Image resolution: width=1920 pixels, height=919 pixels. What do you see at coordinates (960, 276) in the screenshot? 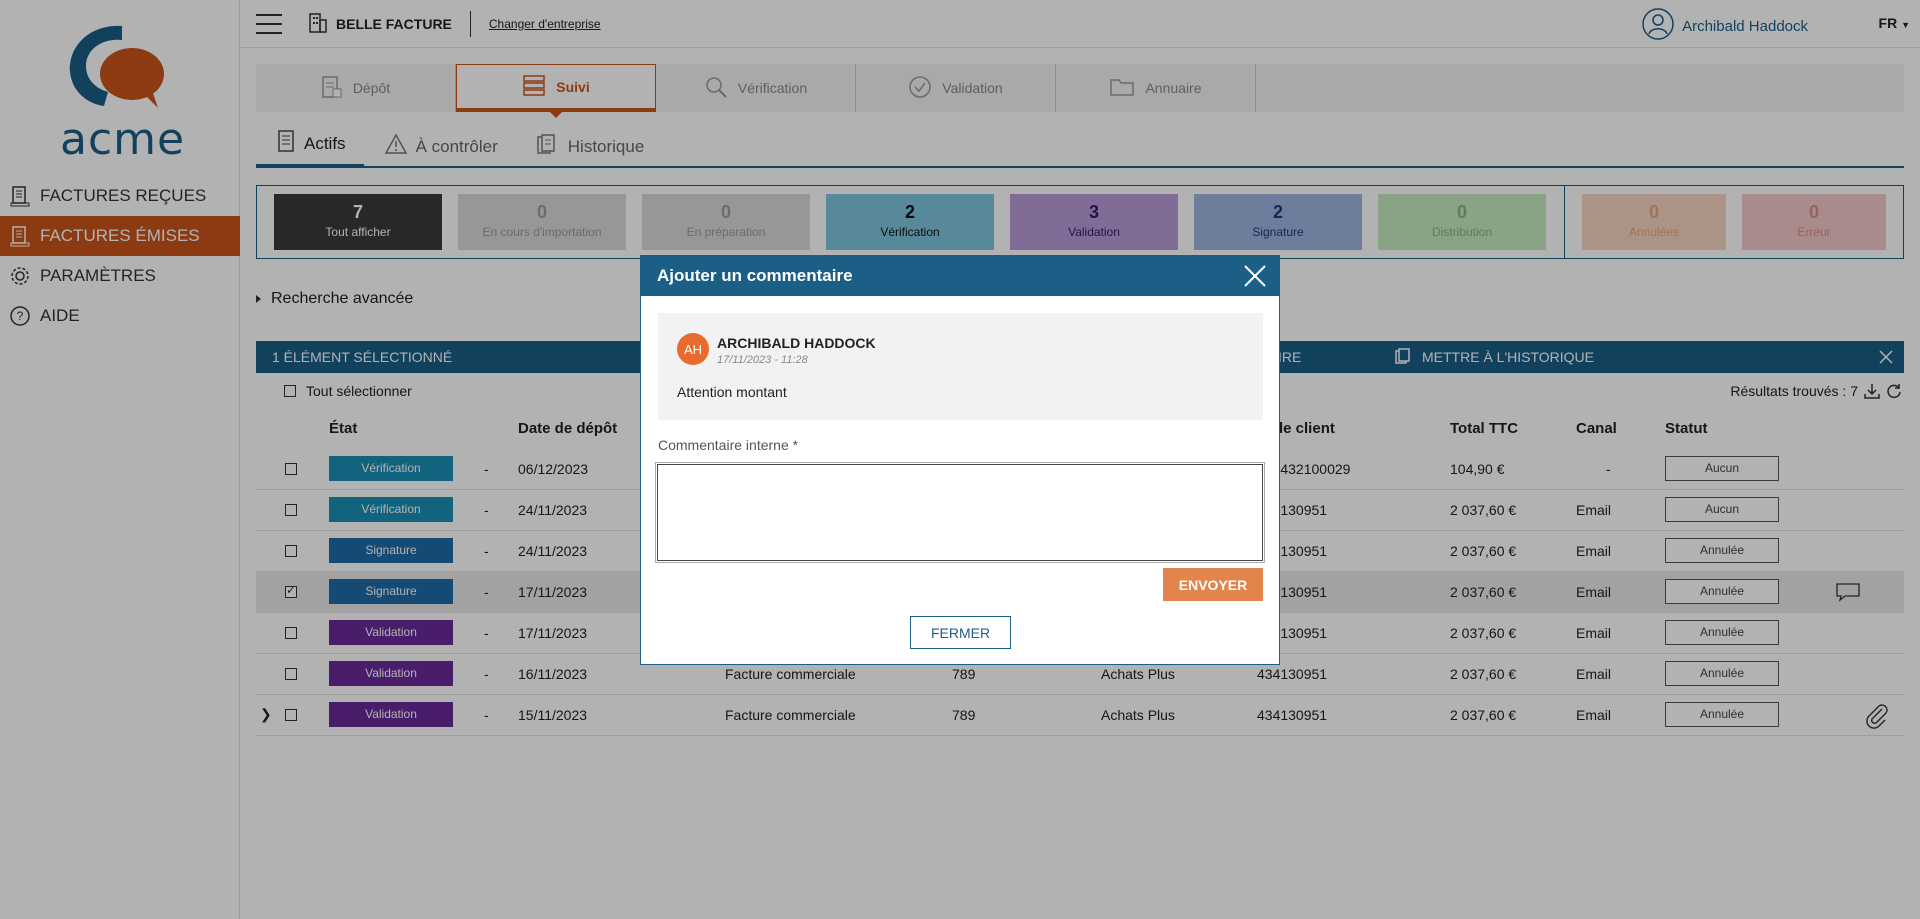
I see `dialog-header: Ajouter un commentaire` at bounding box center [960, 276].